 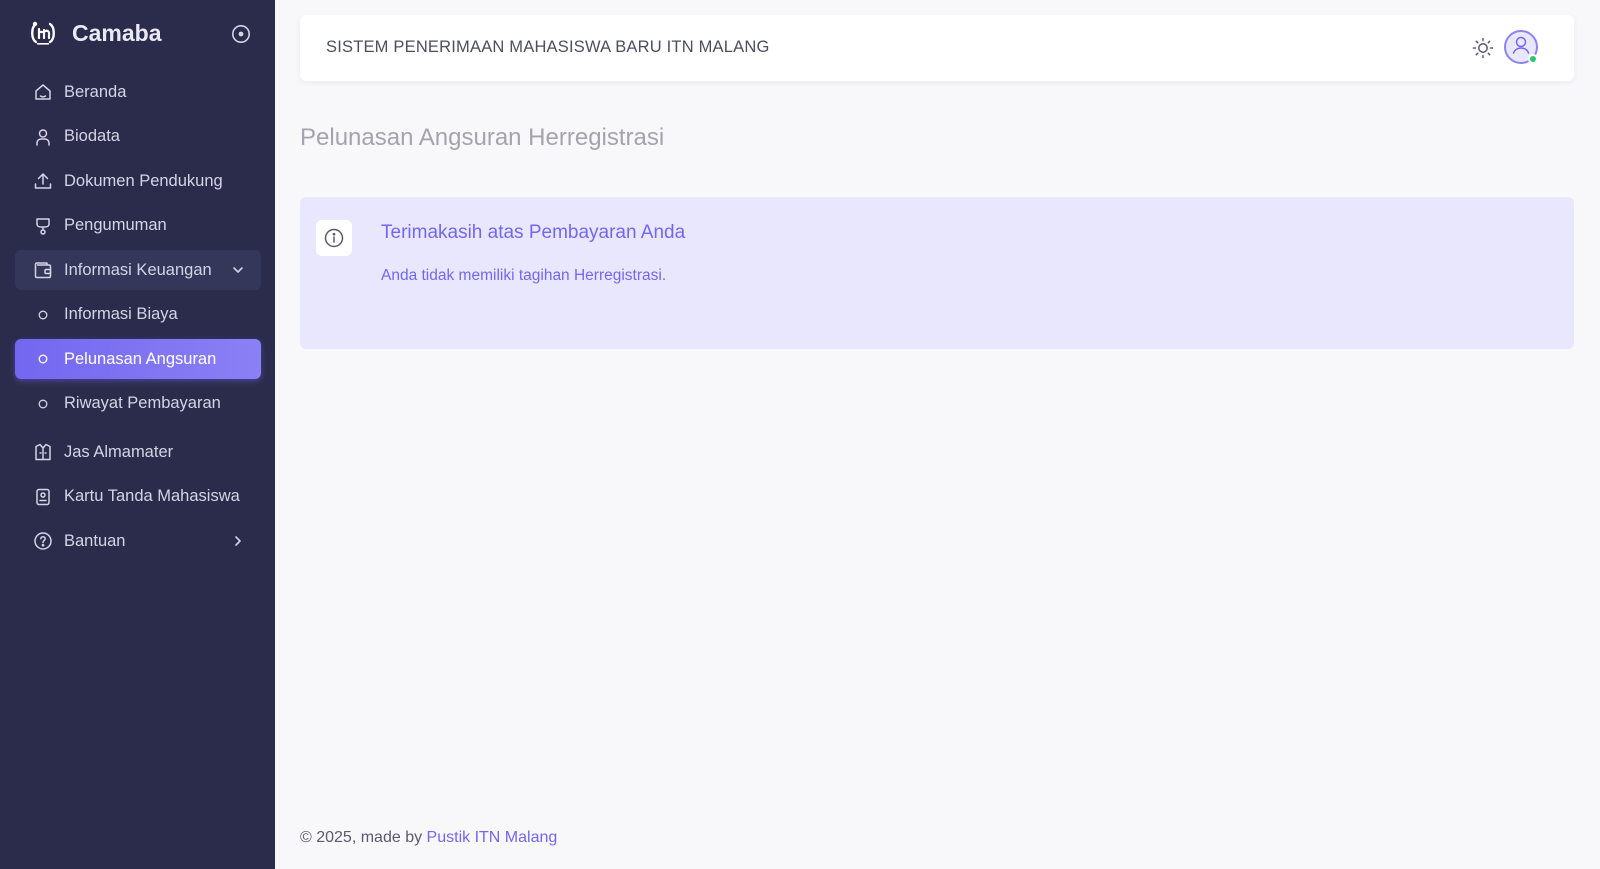 What do you see at coordinates (142, 403) in the screenshot?
I see `sidebar-item-label: Riwayat Pembayaran` at bounding box center [142, 403].